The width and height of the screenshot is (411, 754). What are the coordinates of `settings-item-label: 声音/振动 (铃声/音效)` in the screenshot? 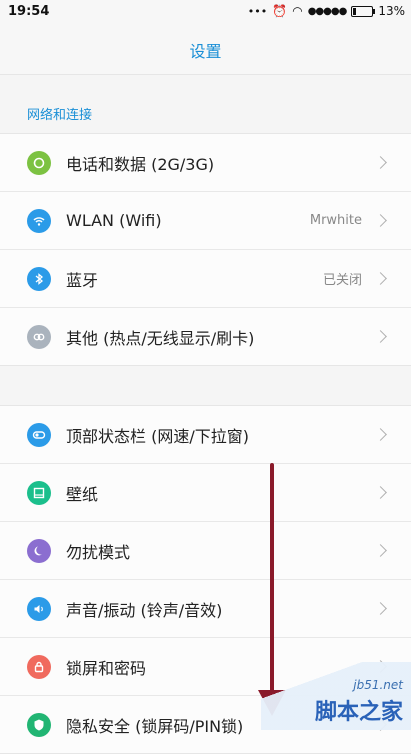 It's located at (144, 610).